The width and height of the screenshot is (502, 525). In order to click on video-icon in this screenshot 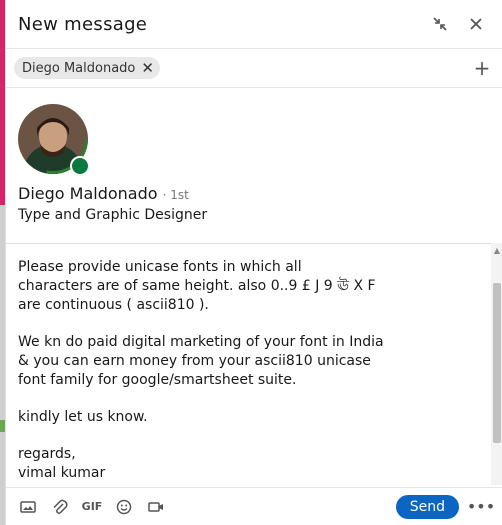, I will do `click(156, 507)`.